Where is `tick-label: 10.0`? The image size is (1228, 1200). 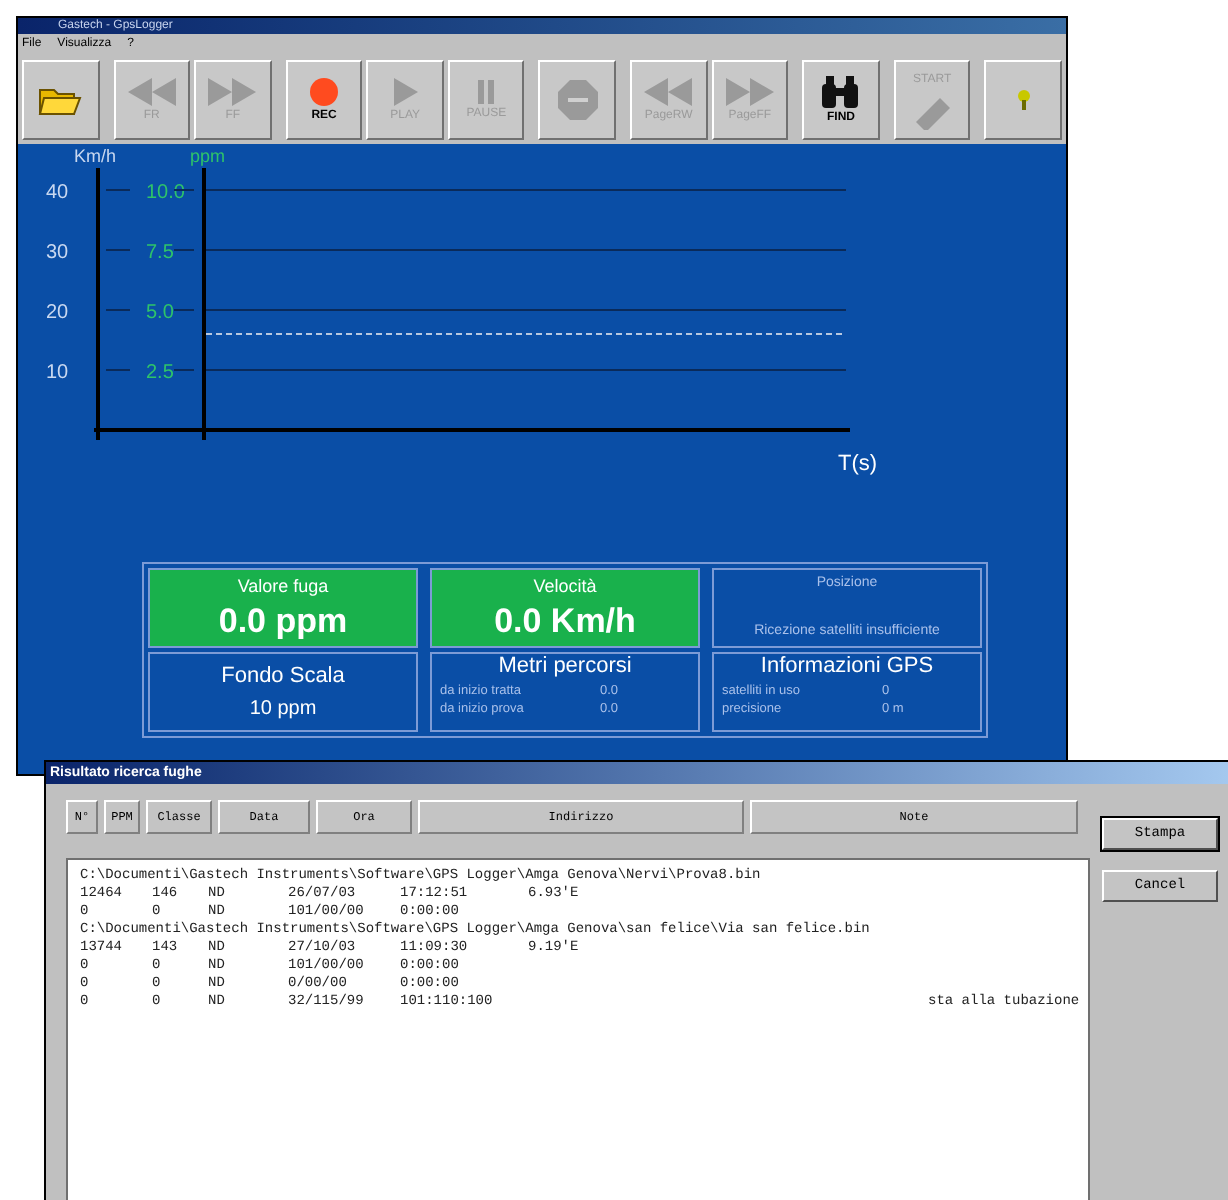
tick-label: 10.0 is located at coordinates (165, 194).